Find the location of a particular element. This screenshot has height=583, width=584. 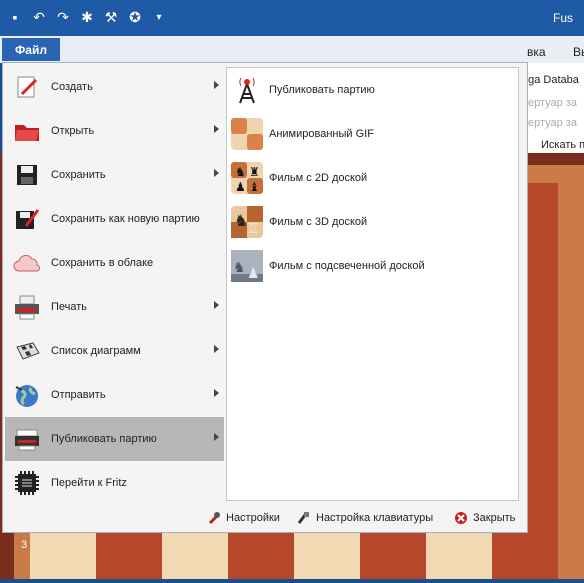

submenu-item-movie-3d: ♞ ♖ Фильм с 3D доской is located at coordinates (372, 222).